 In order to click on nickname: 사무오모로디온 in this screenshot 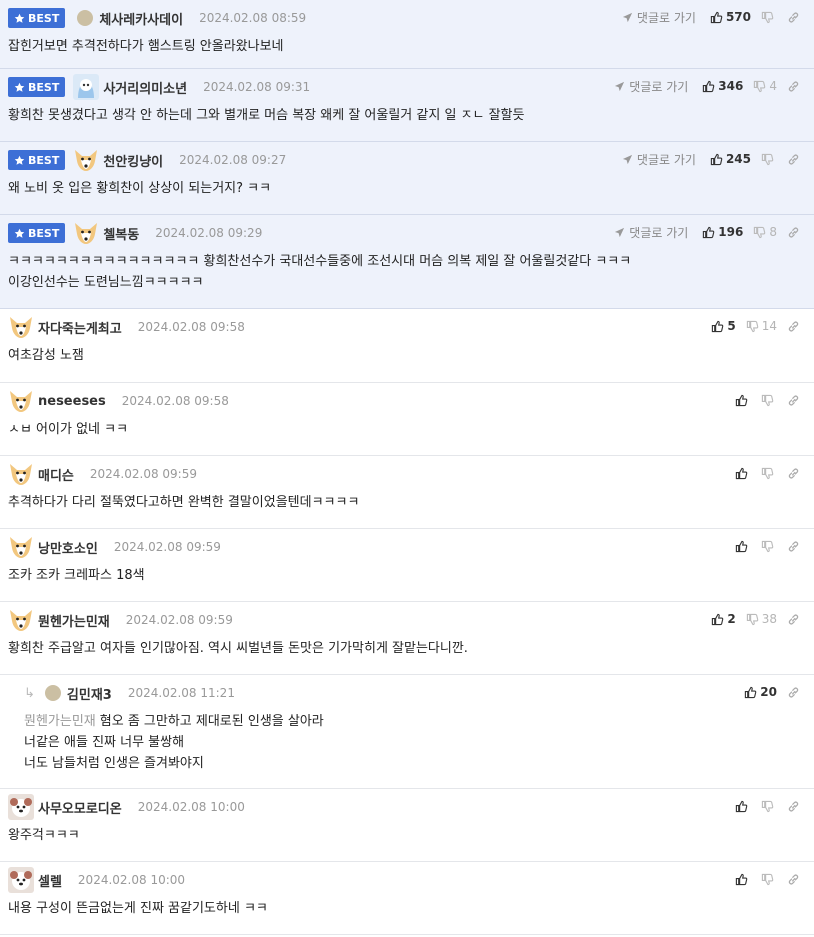, I will do `click(80, 807)`.